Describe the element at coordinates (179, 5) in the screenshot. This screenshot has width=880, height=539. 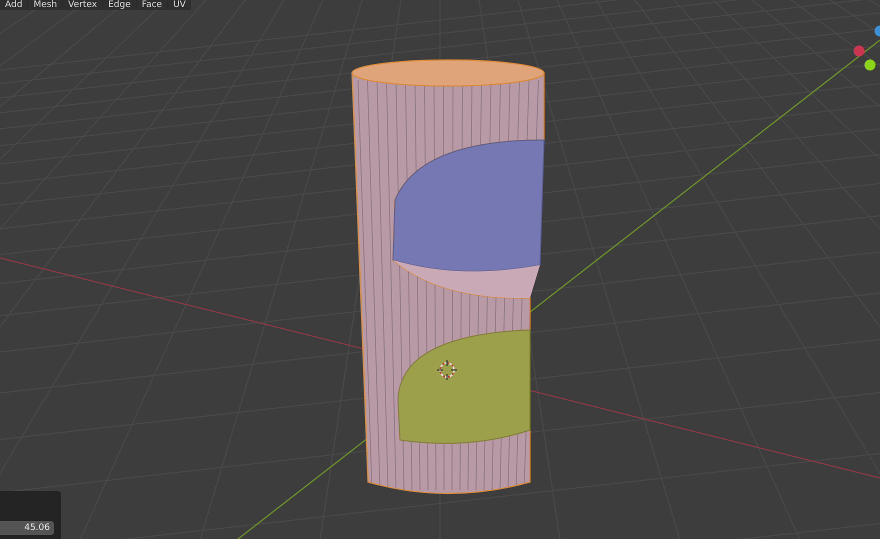
I see `menu-item: UV` at that location.